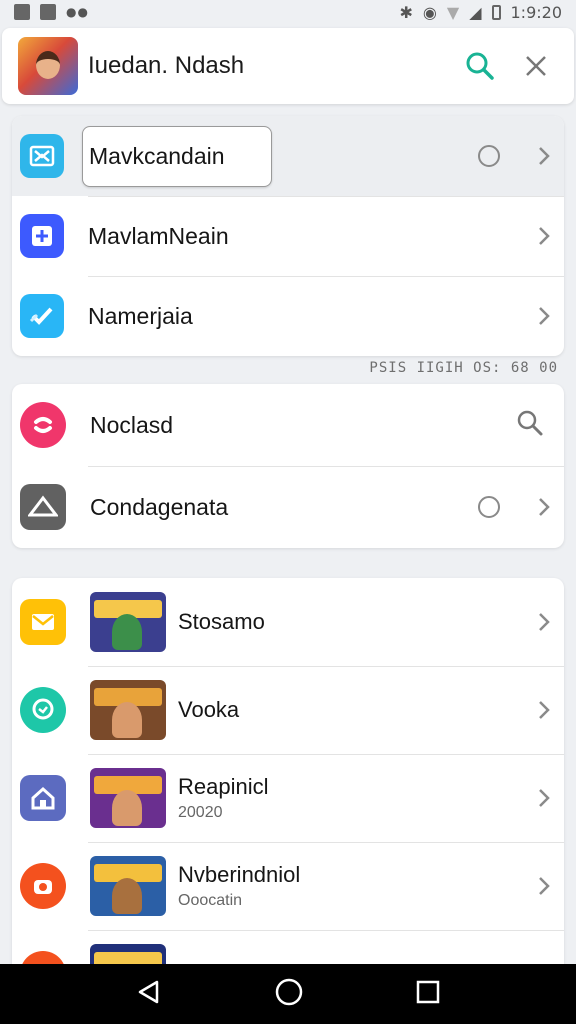  I want to click on messenger-icon, so click(43, 425).